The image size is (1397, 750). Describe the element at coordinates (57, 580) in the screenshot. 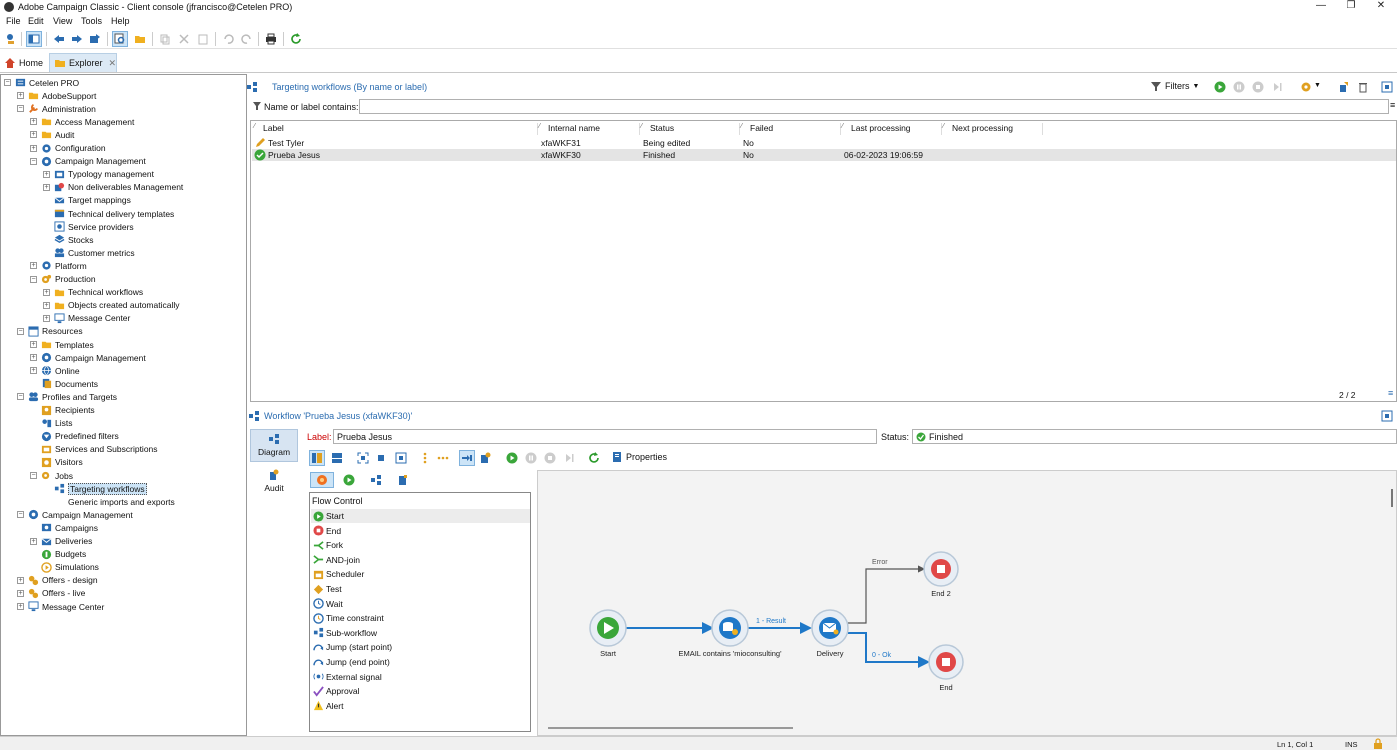

I see `tree-node: + Offers - design` at that location.